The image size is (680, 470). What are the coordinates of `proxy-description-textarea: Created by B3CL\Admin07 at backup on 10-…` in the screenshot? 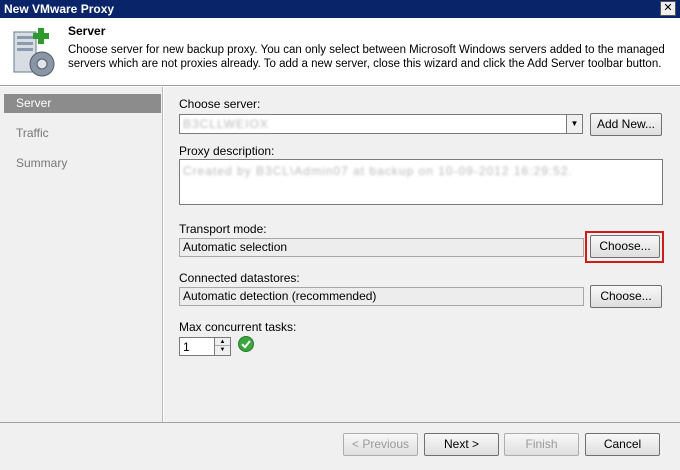 It's located at (421, 182).